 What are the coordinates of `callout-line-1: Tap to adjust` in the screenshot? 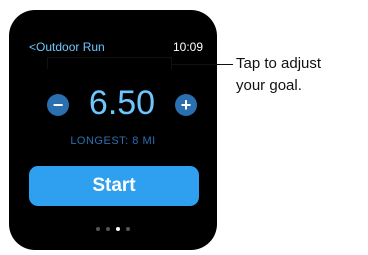 It's located at (279, 63).